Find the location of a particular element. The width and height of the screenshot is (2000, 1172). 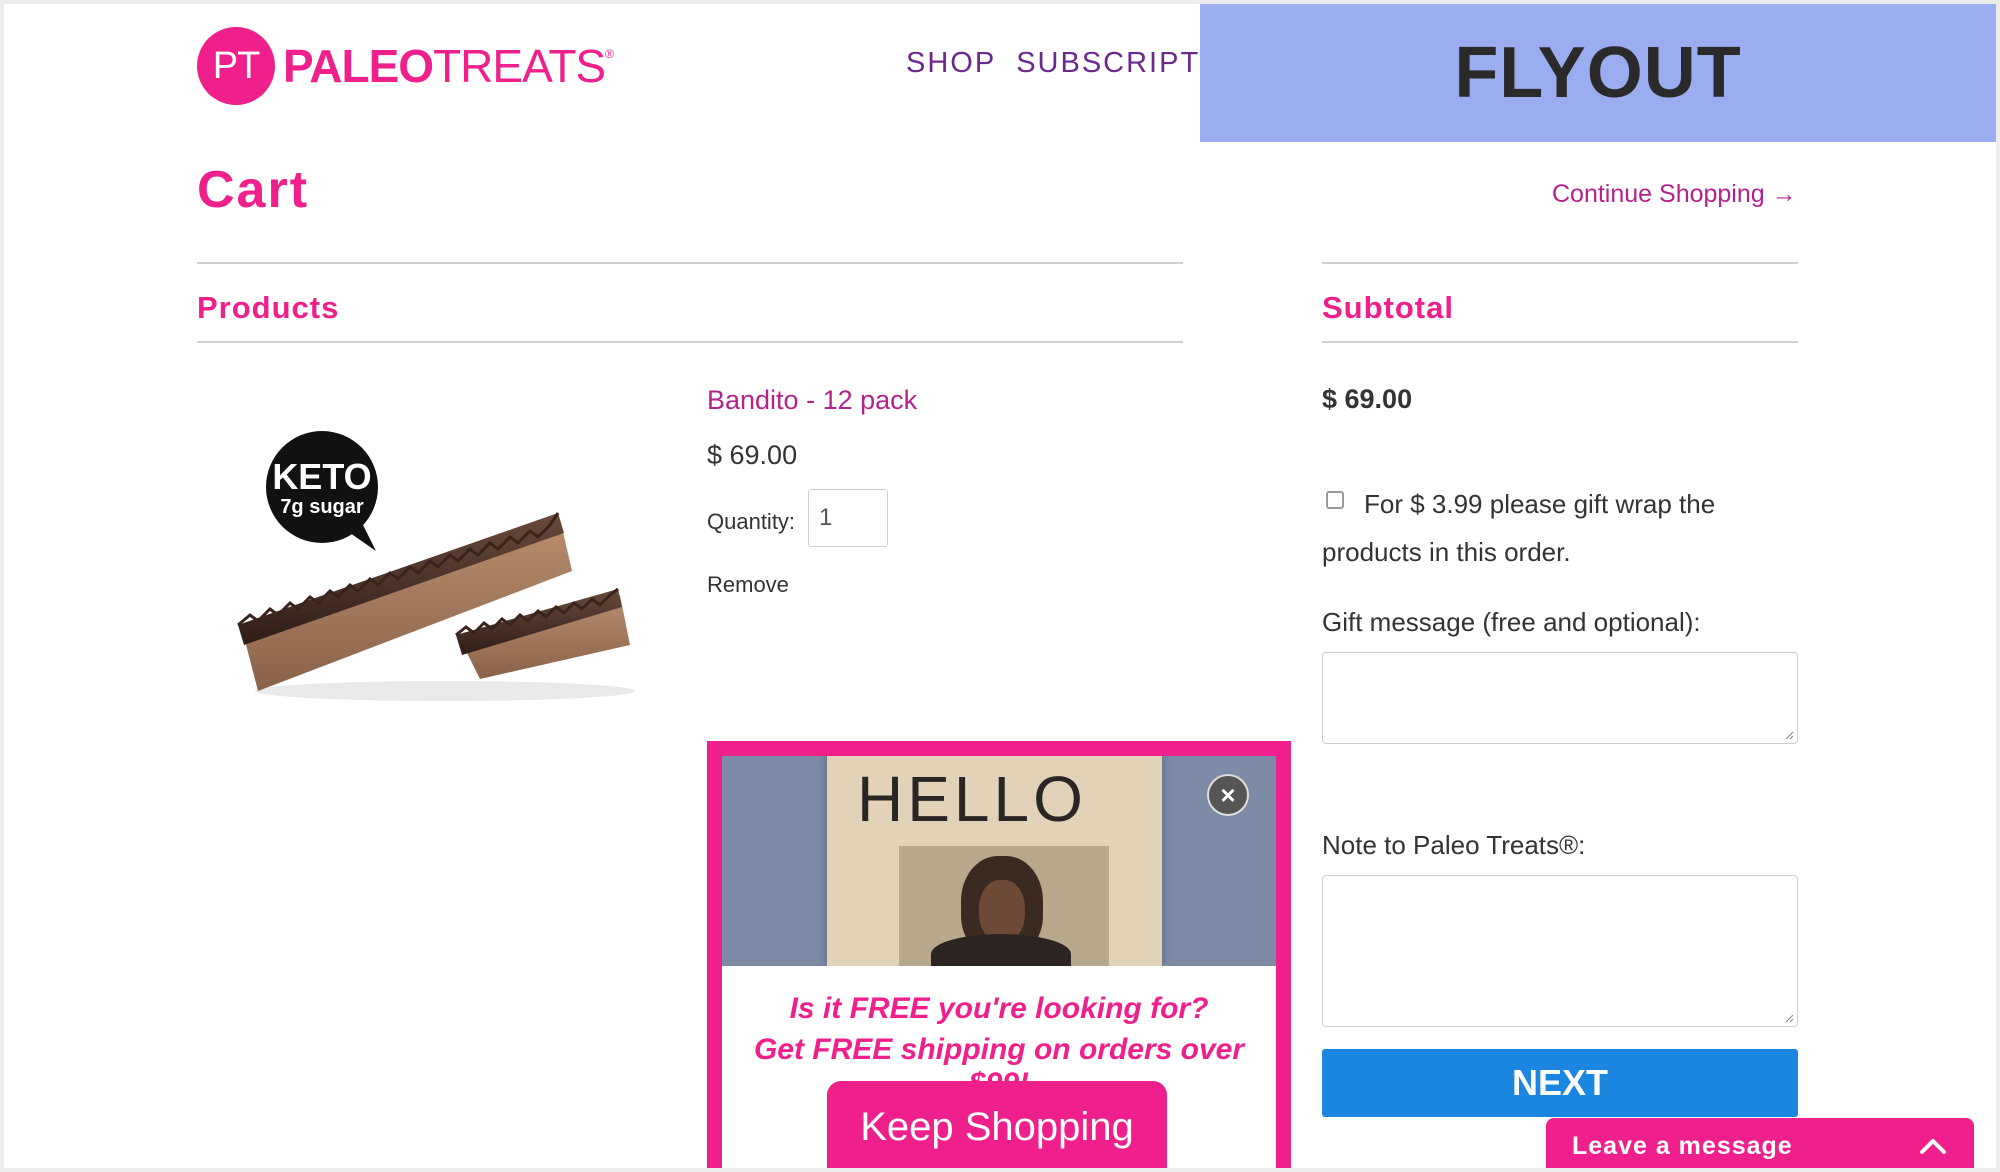

logo-wordmark-bold: PALEO is located at coordinates (358, 66).